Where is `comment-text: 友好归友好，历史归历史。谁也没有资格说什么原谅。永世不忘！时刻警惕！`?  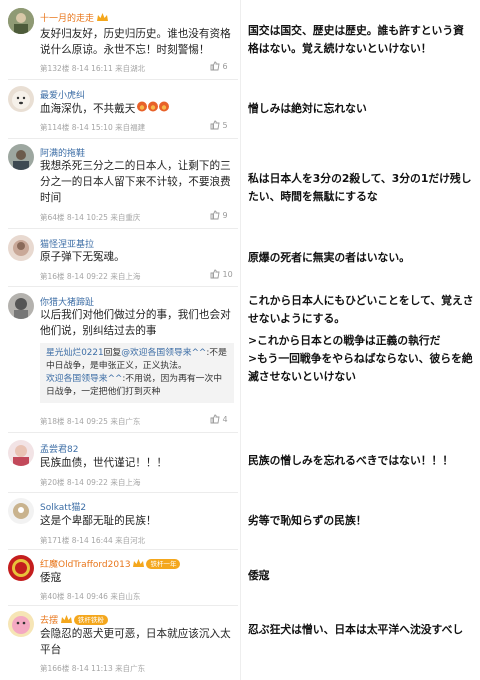 comment-text: 友好归友好，历史归历史。谁也没有资格说什么原谅。永世不忘！时刻警惕！ is located at coordinates (135, 42).